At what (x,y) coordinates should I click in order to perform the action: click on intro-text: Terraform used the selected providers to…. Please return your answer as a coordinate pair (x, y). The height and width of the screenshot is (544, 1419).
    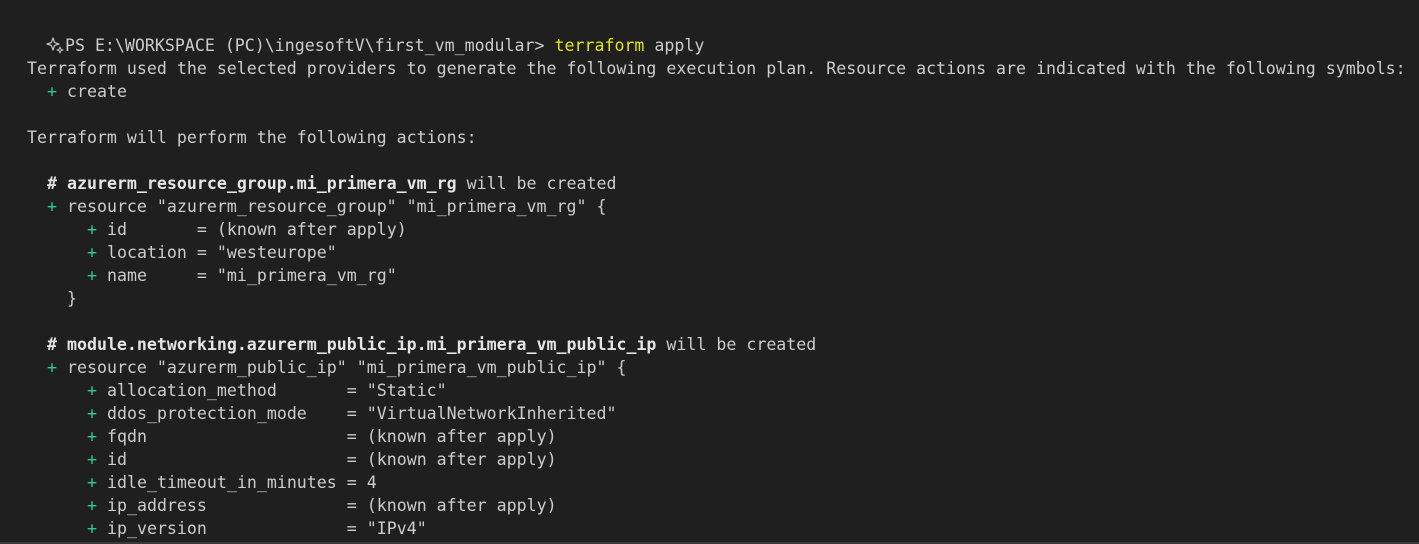
    Looking at the image, I should click on (716, 68).